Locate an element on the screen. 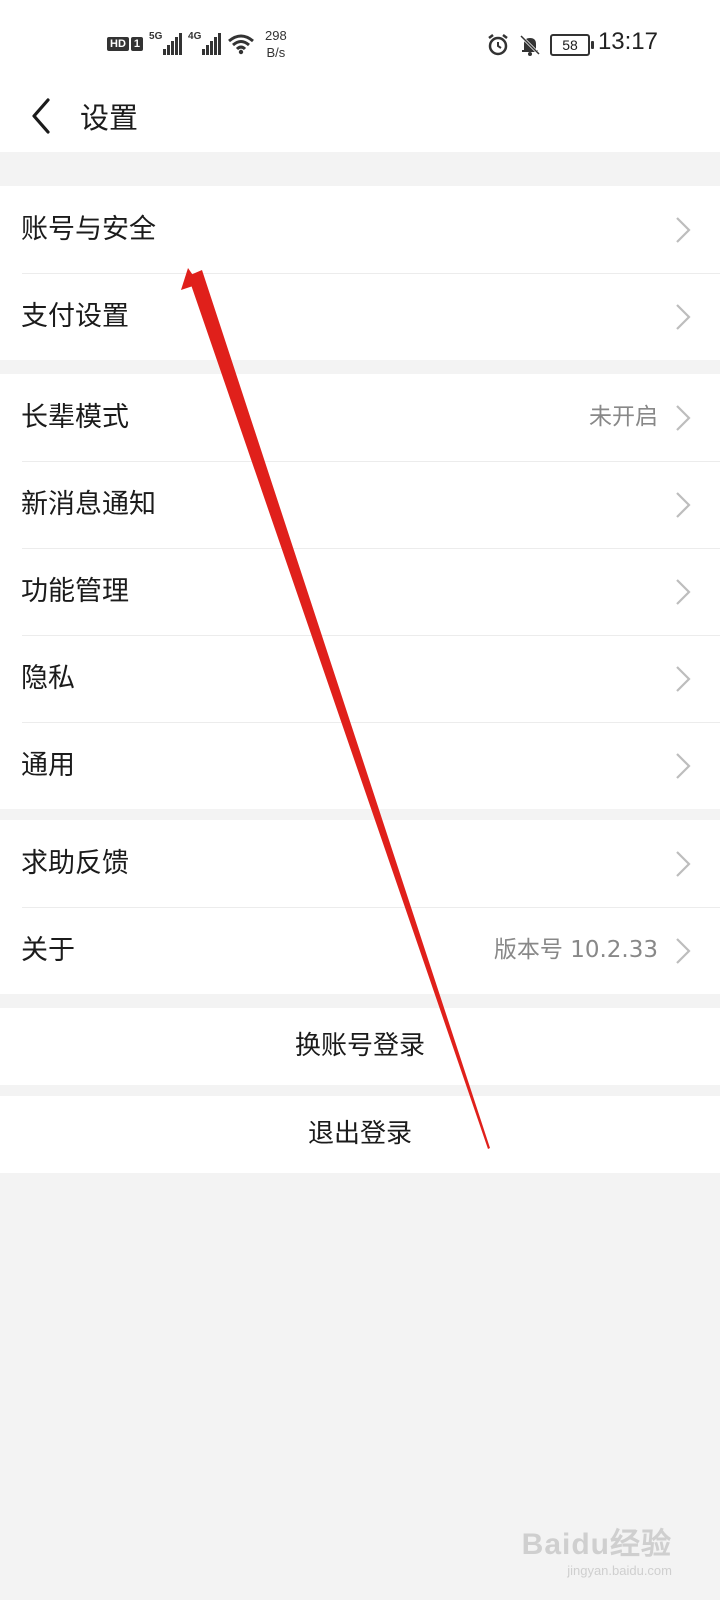  settings-item-about: 关于 版本号 10.2.33 is located at coordinates (360, 950).